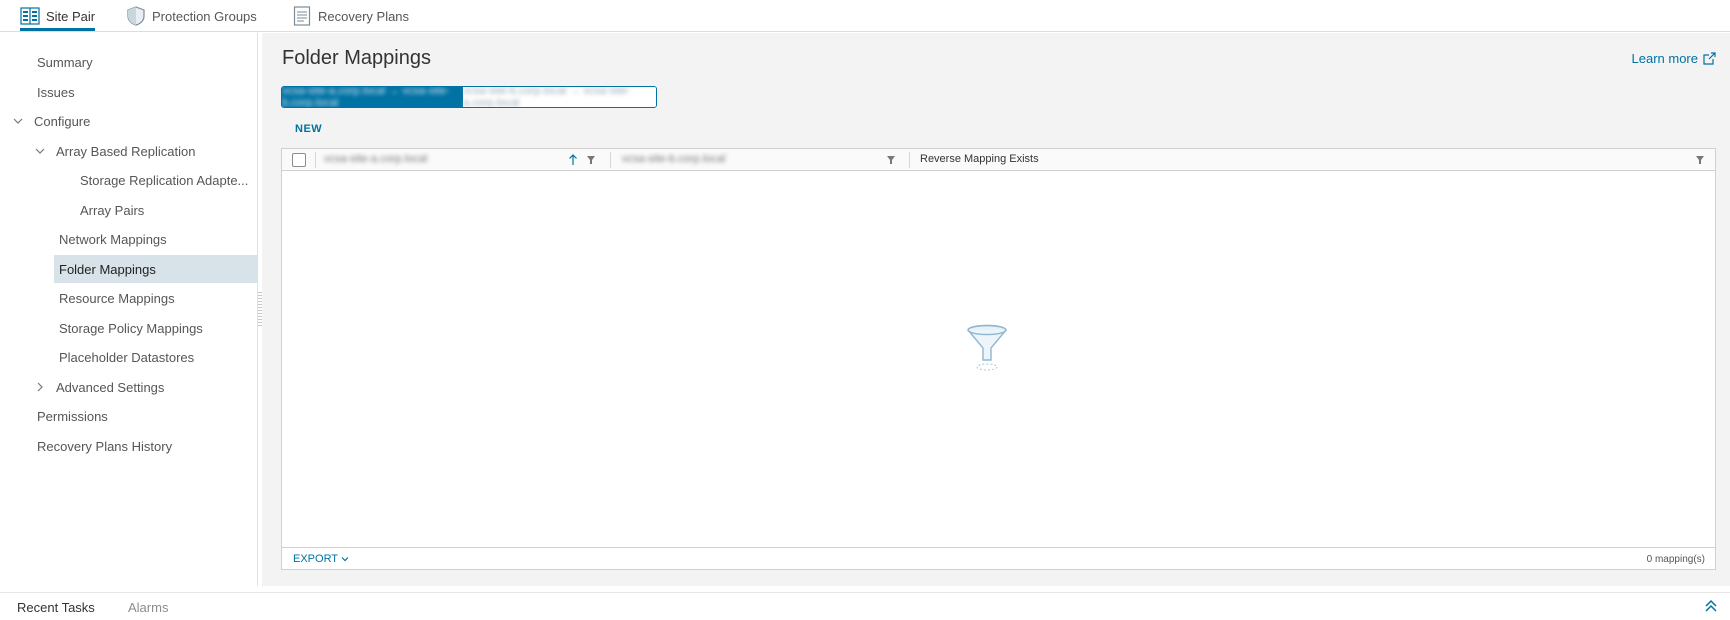  Describe the element at coordinates (364, 16) in the screenshot. I see `tab-label: Recovery Plans` at that location.